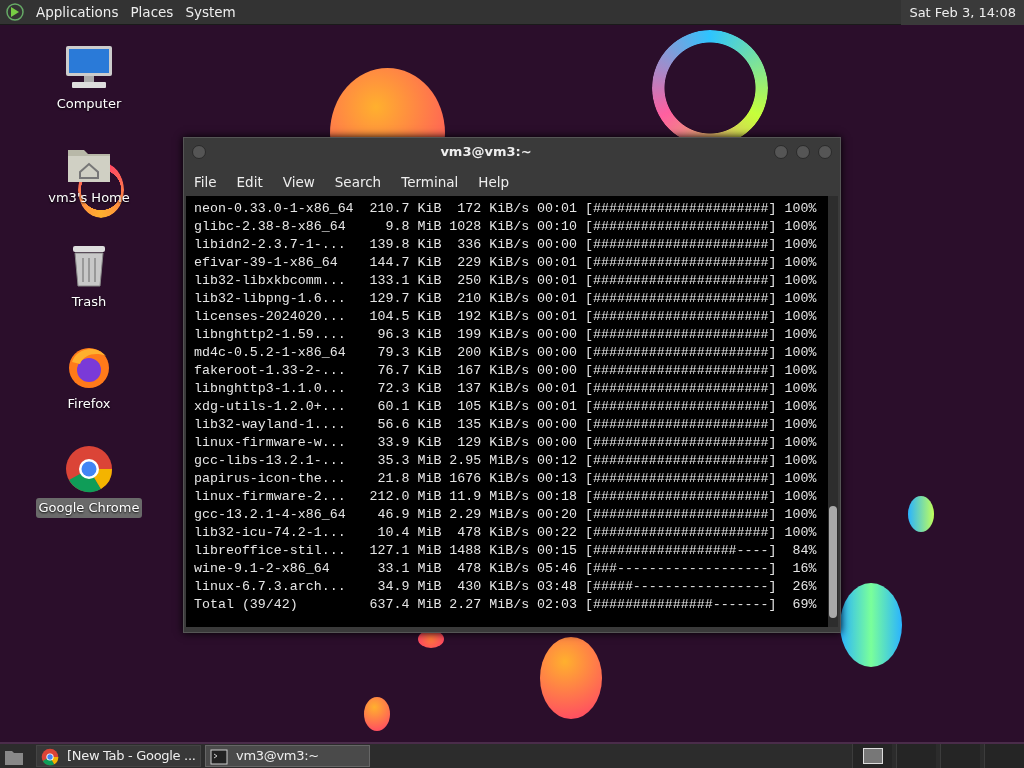 The image size is (1024, 768). What do you see at coordinates (506, 209) in the screenshot?
I see `terminal-line: neon-0.33.0-1-x86_64 210.7 KiB 172 KiB/s 00:01 [######################] 100%` at bounding box center [506, 209].